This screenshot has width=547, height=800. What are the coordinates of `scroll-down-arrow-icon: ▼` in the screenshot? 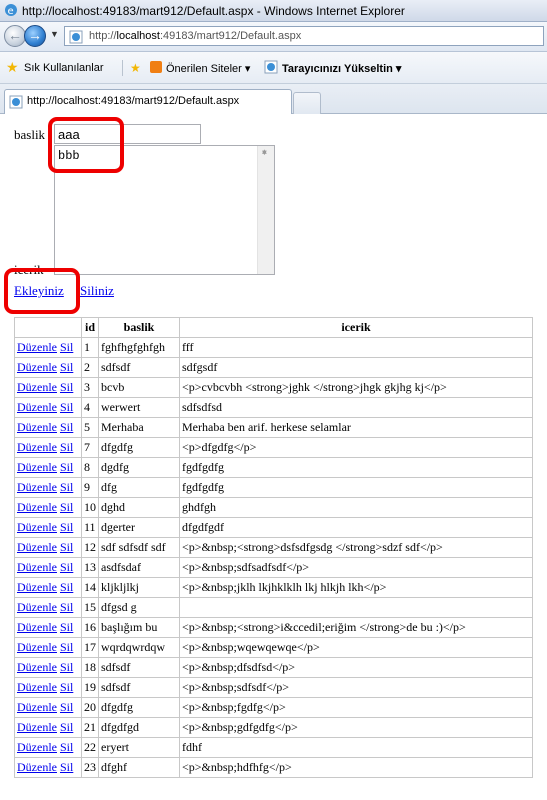 It's located at (264, 210).